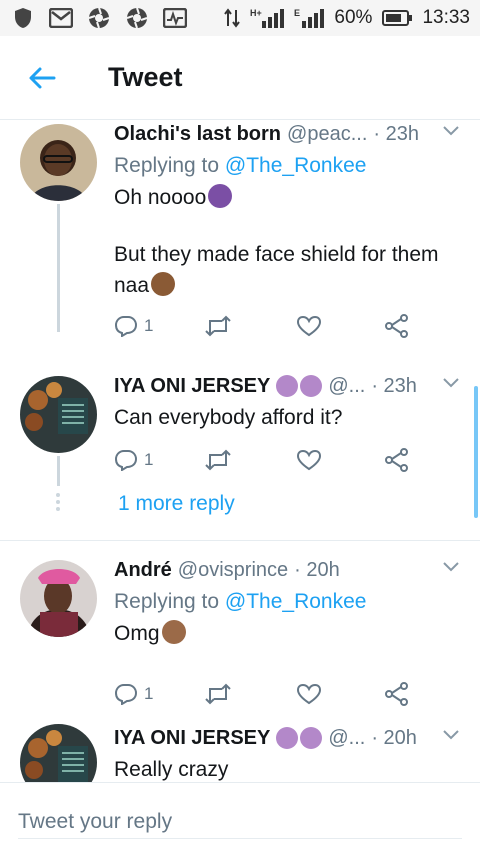 This screenshot has width=480, height=854. What do you see at coordinates (397, 18) in the screenshot?
I see `battery-icon` at bounding box center [397, 18].